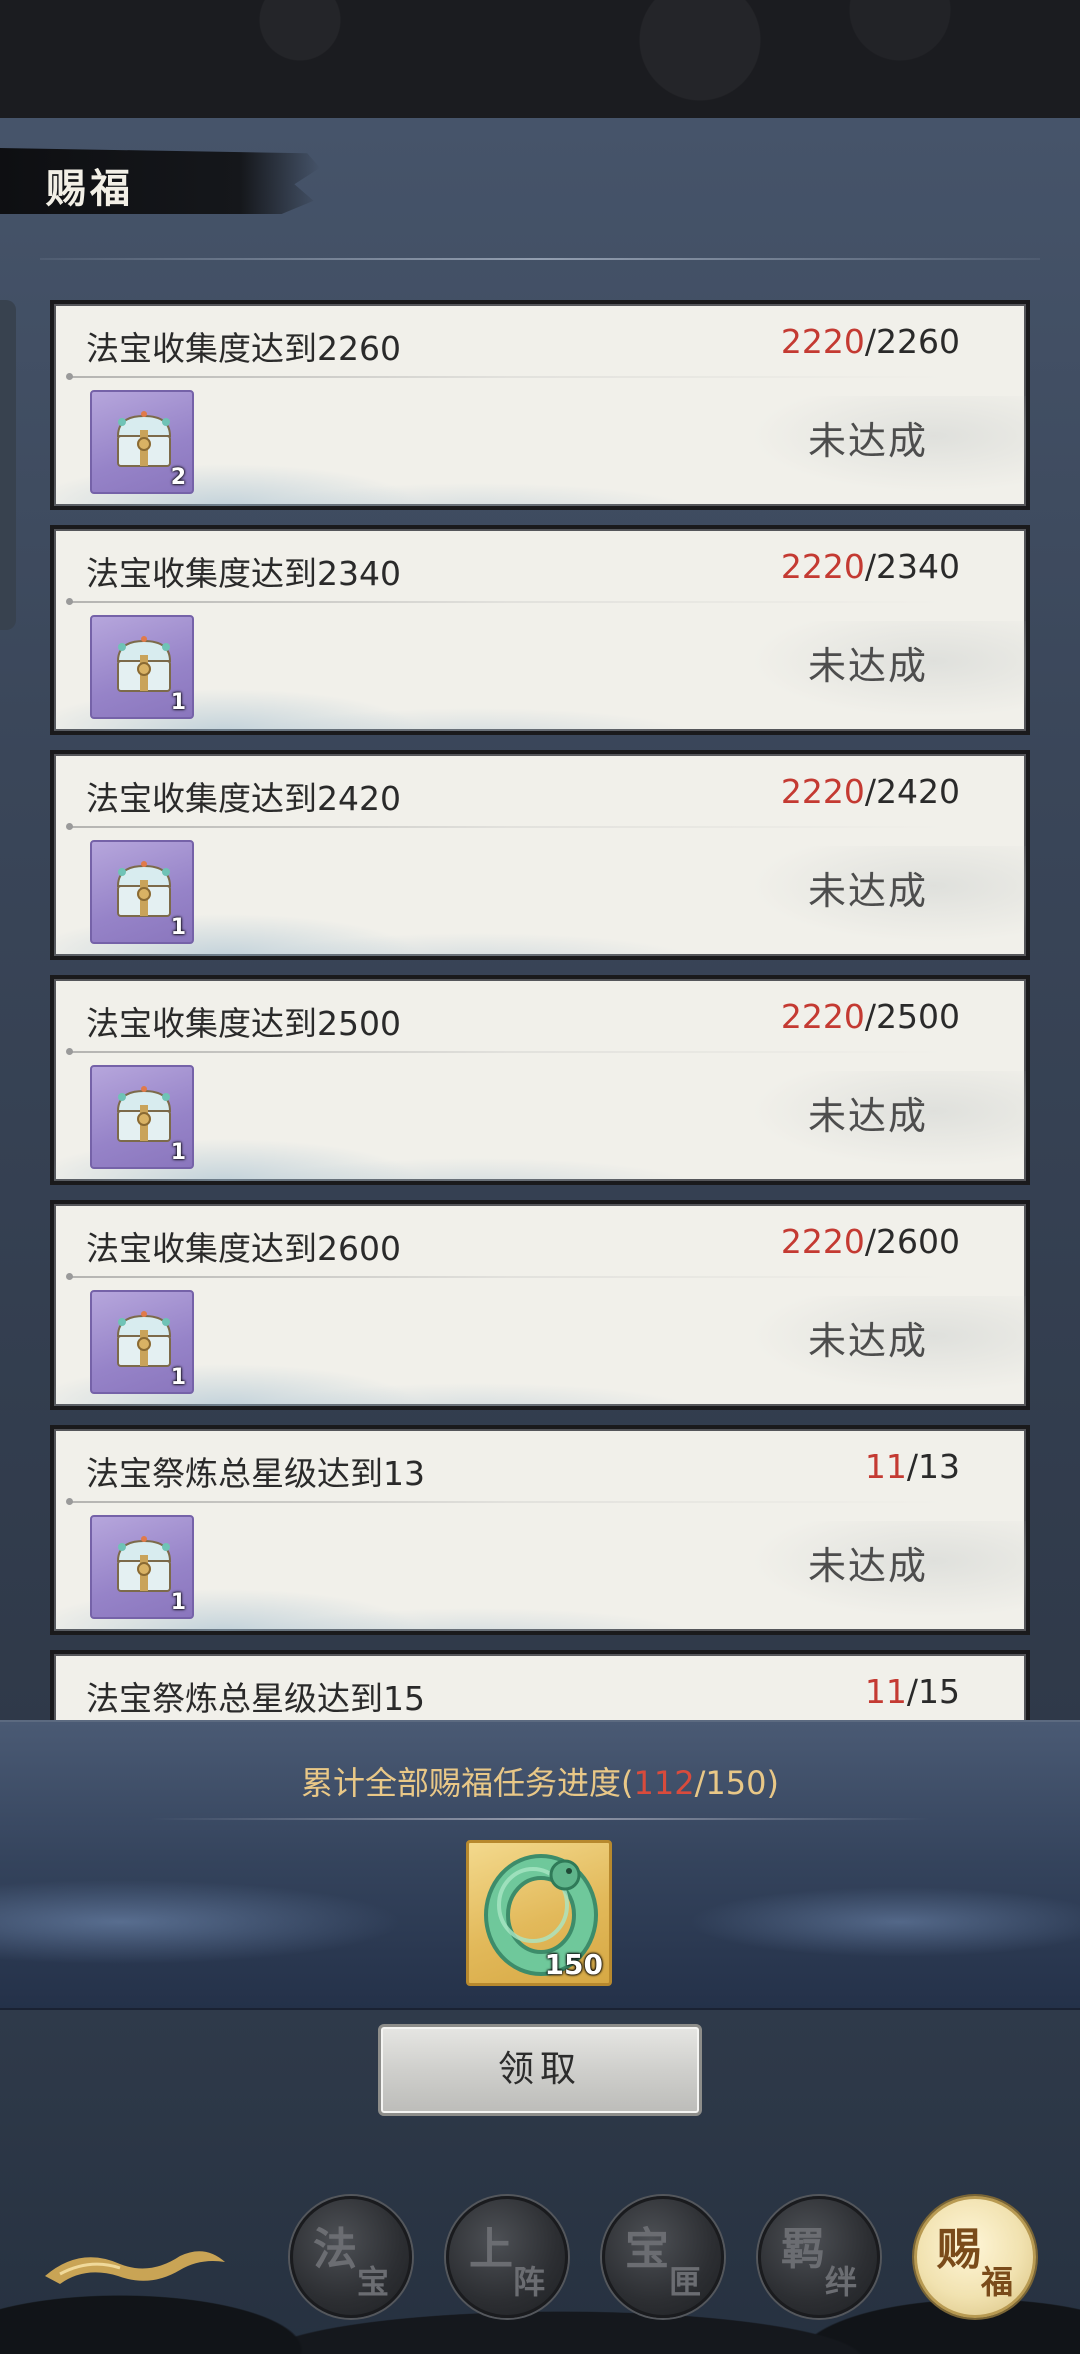 The image size is (1080, 2354). I want to click on task-progress-target: /2500, so click(912, 1016).